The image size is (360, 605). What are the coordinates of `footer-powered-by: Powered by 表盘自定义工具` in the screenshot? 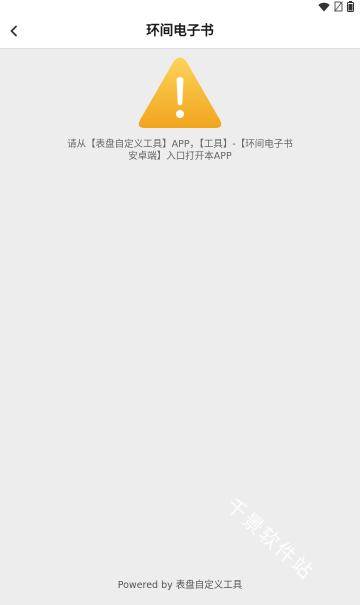 It's located at (180, 585).